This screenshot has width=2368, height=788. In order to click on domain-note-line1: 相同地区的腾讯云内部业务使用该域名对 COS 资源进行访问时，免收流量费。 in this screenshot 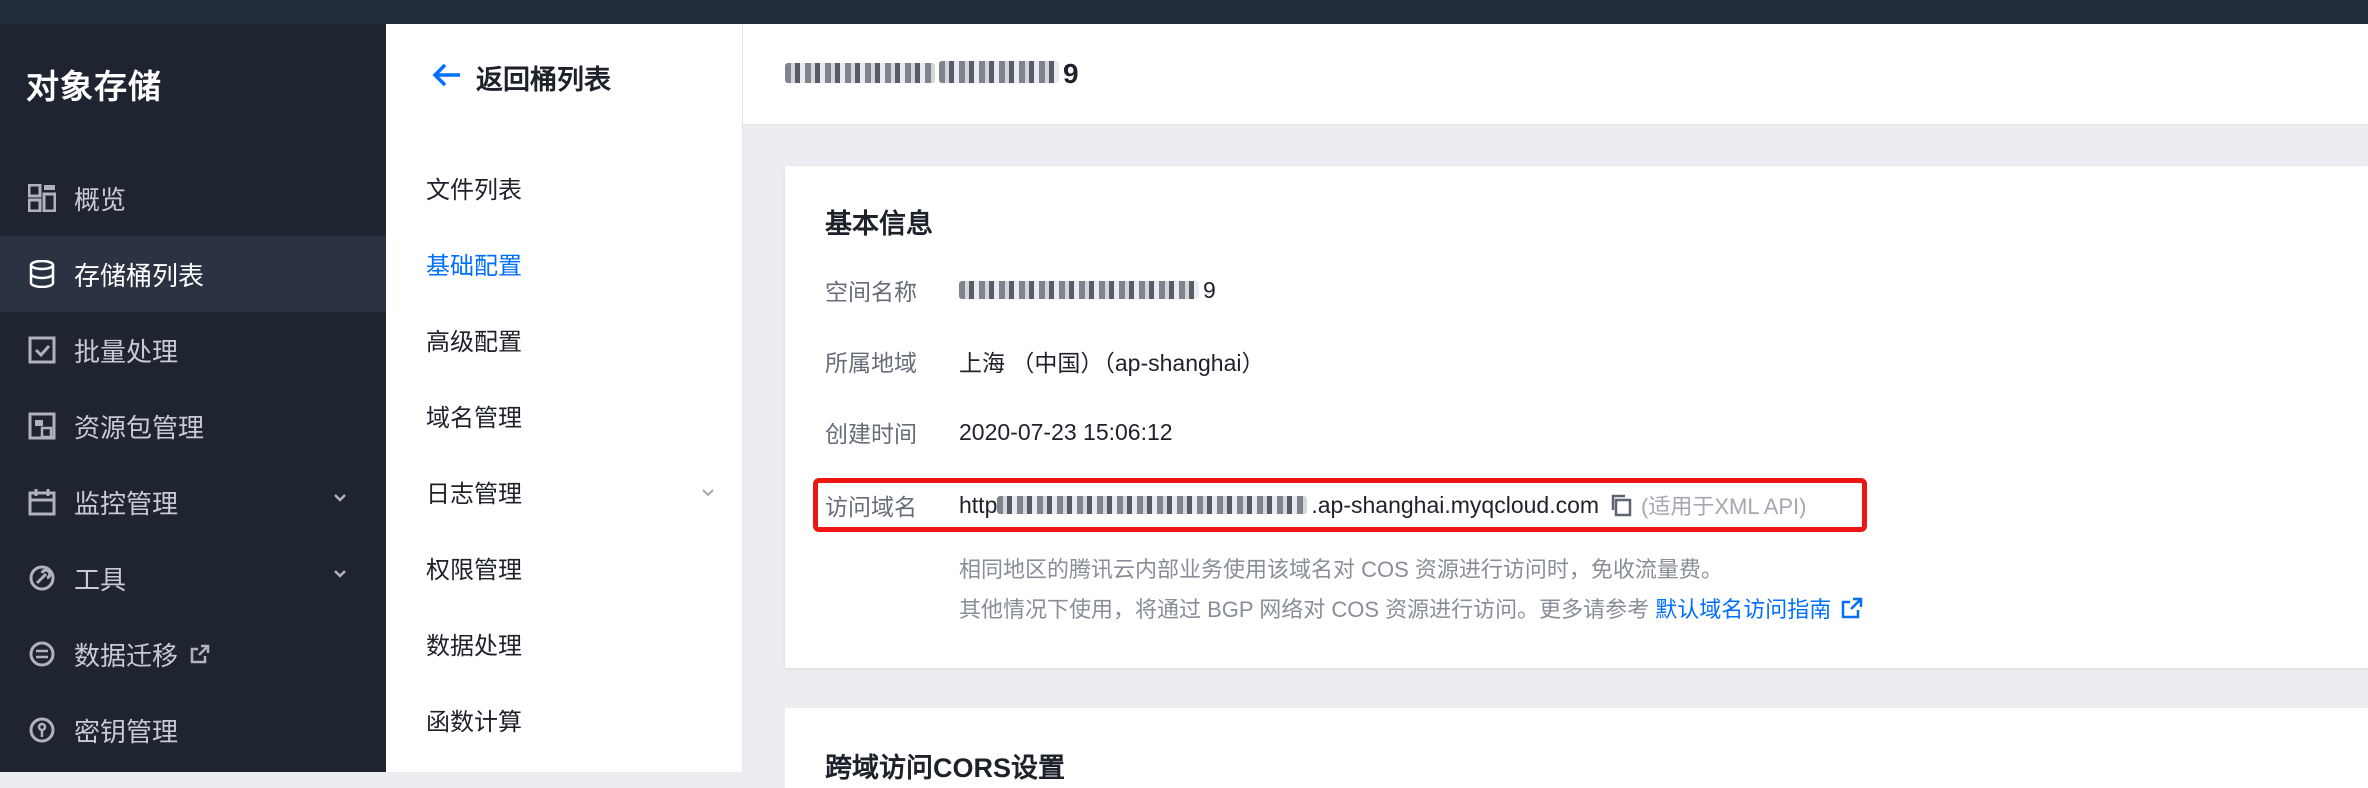, I will do `click(1341, 569)`.